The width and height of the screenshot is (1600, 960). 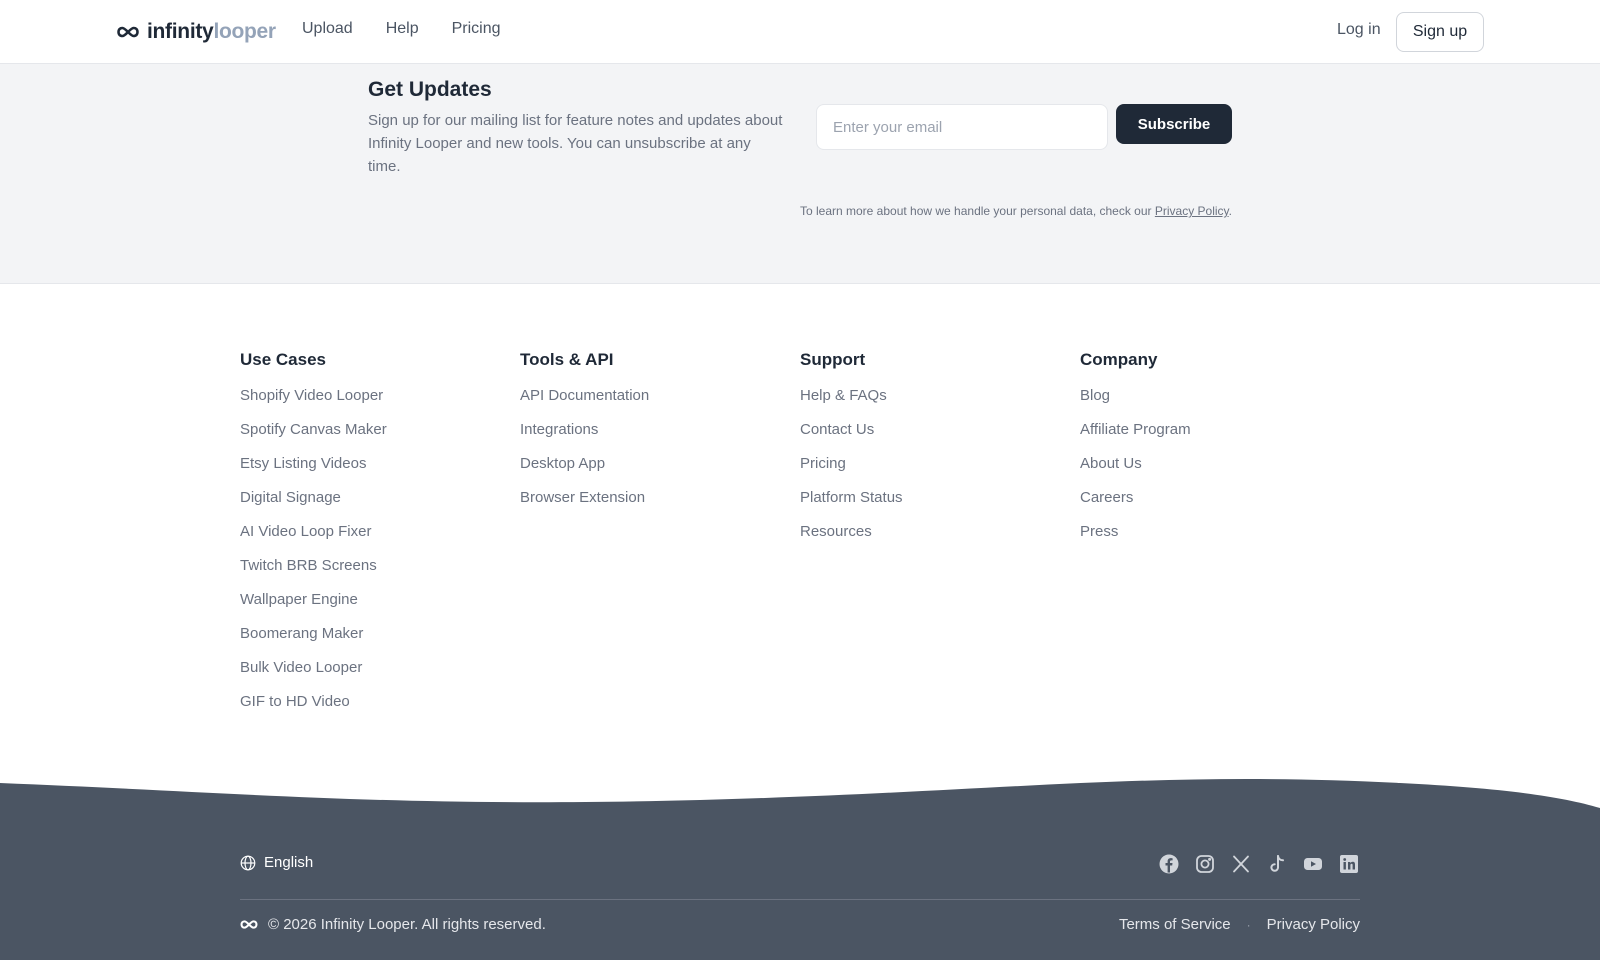 What do you see at coordinates (248, 862) in the screenshot?
I see `globe-icon` at bounding box center [248, 862].